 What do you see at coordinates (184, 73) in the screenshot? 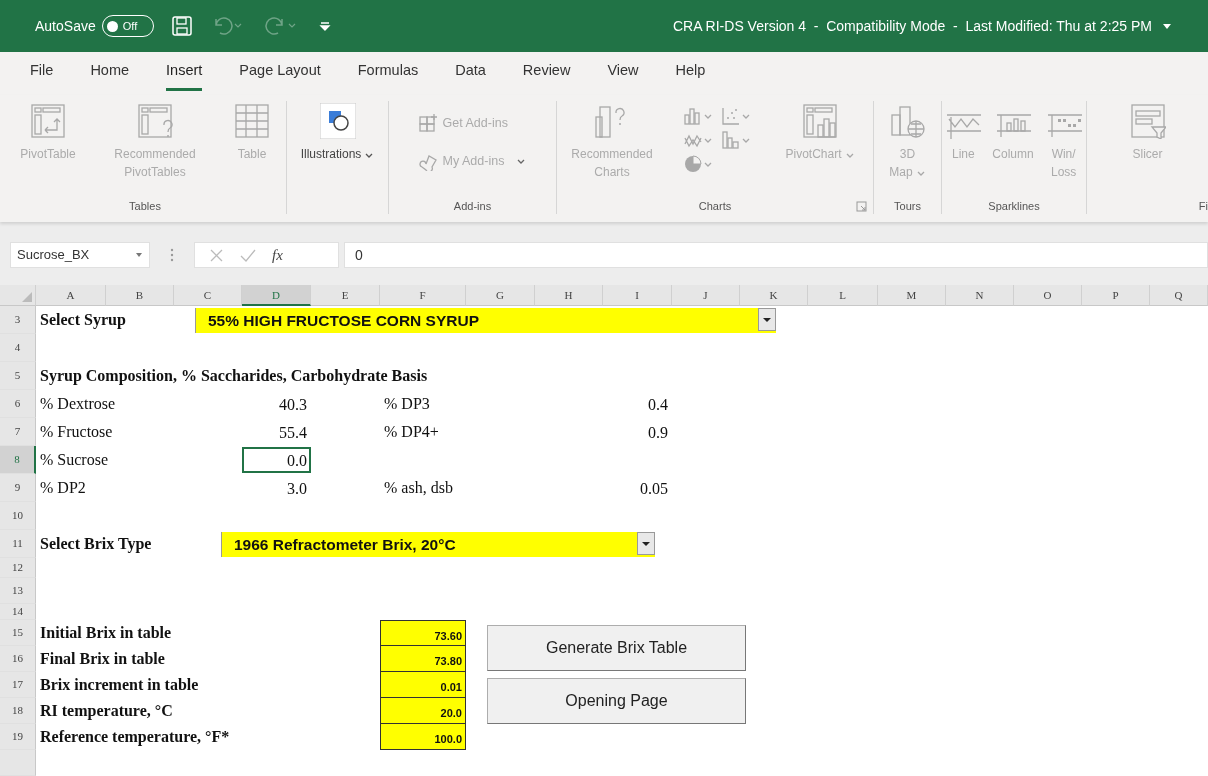
I see `ribbon-tab: Insert` at bounding box center [184, 73].